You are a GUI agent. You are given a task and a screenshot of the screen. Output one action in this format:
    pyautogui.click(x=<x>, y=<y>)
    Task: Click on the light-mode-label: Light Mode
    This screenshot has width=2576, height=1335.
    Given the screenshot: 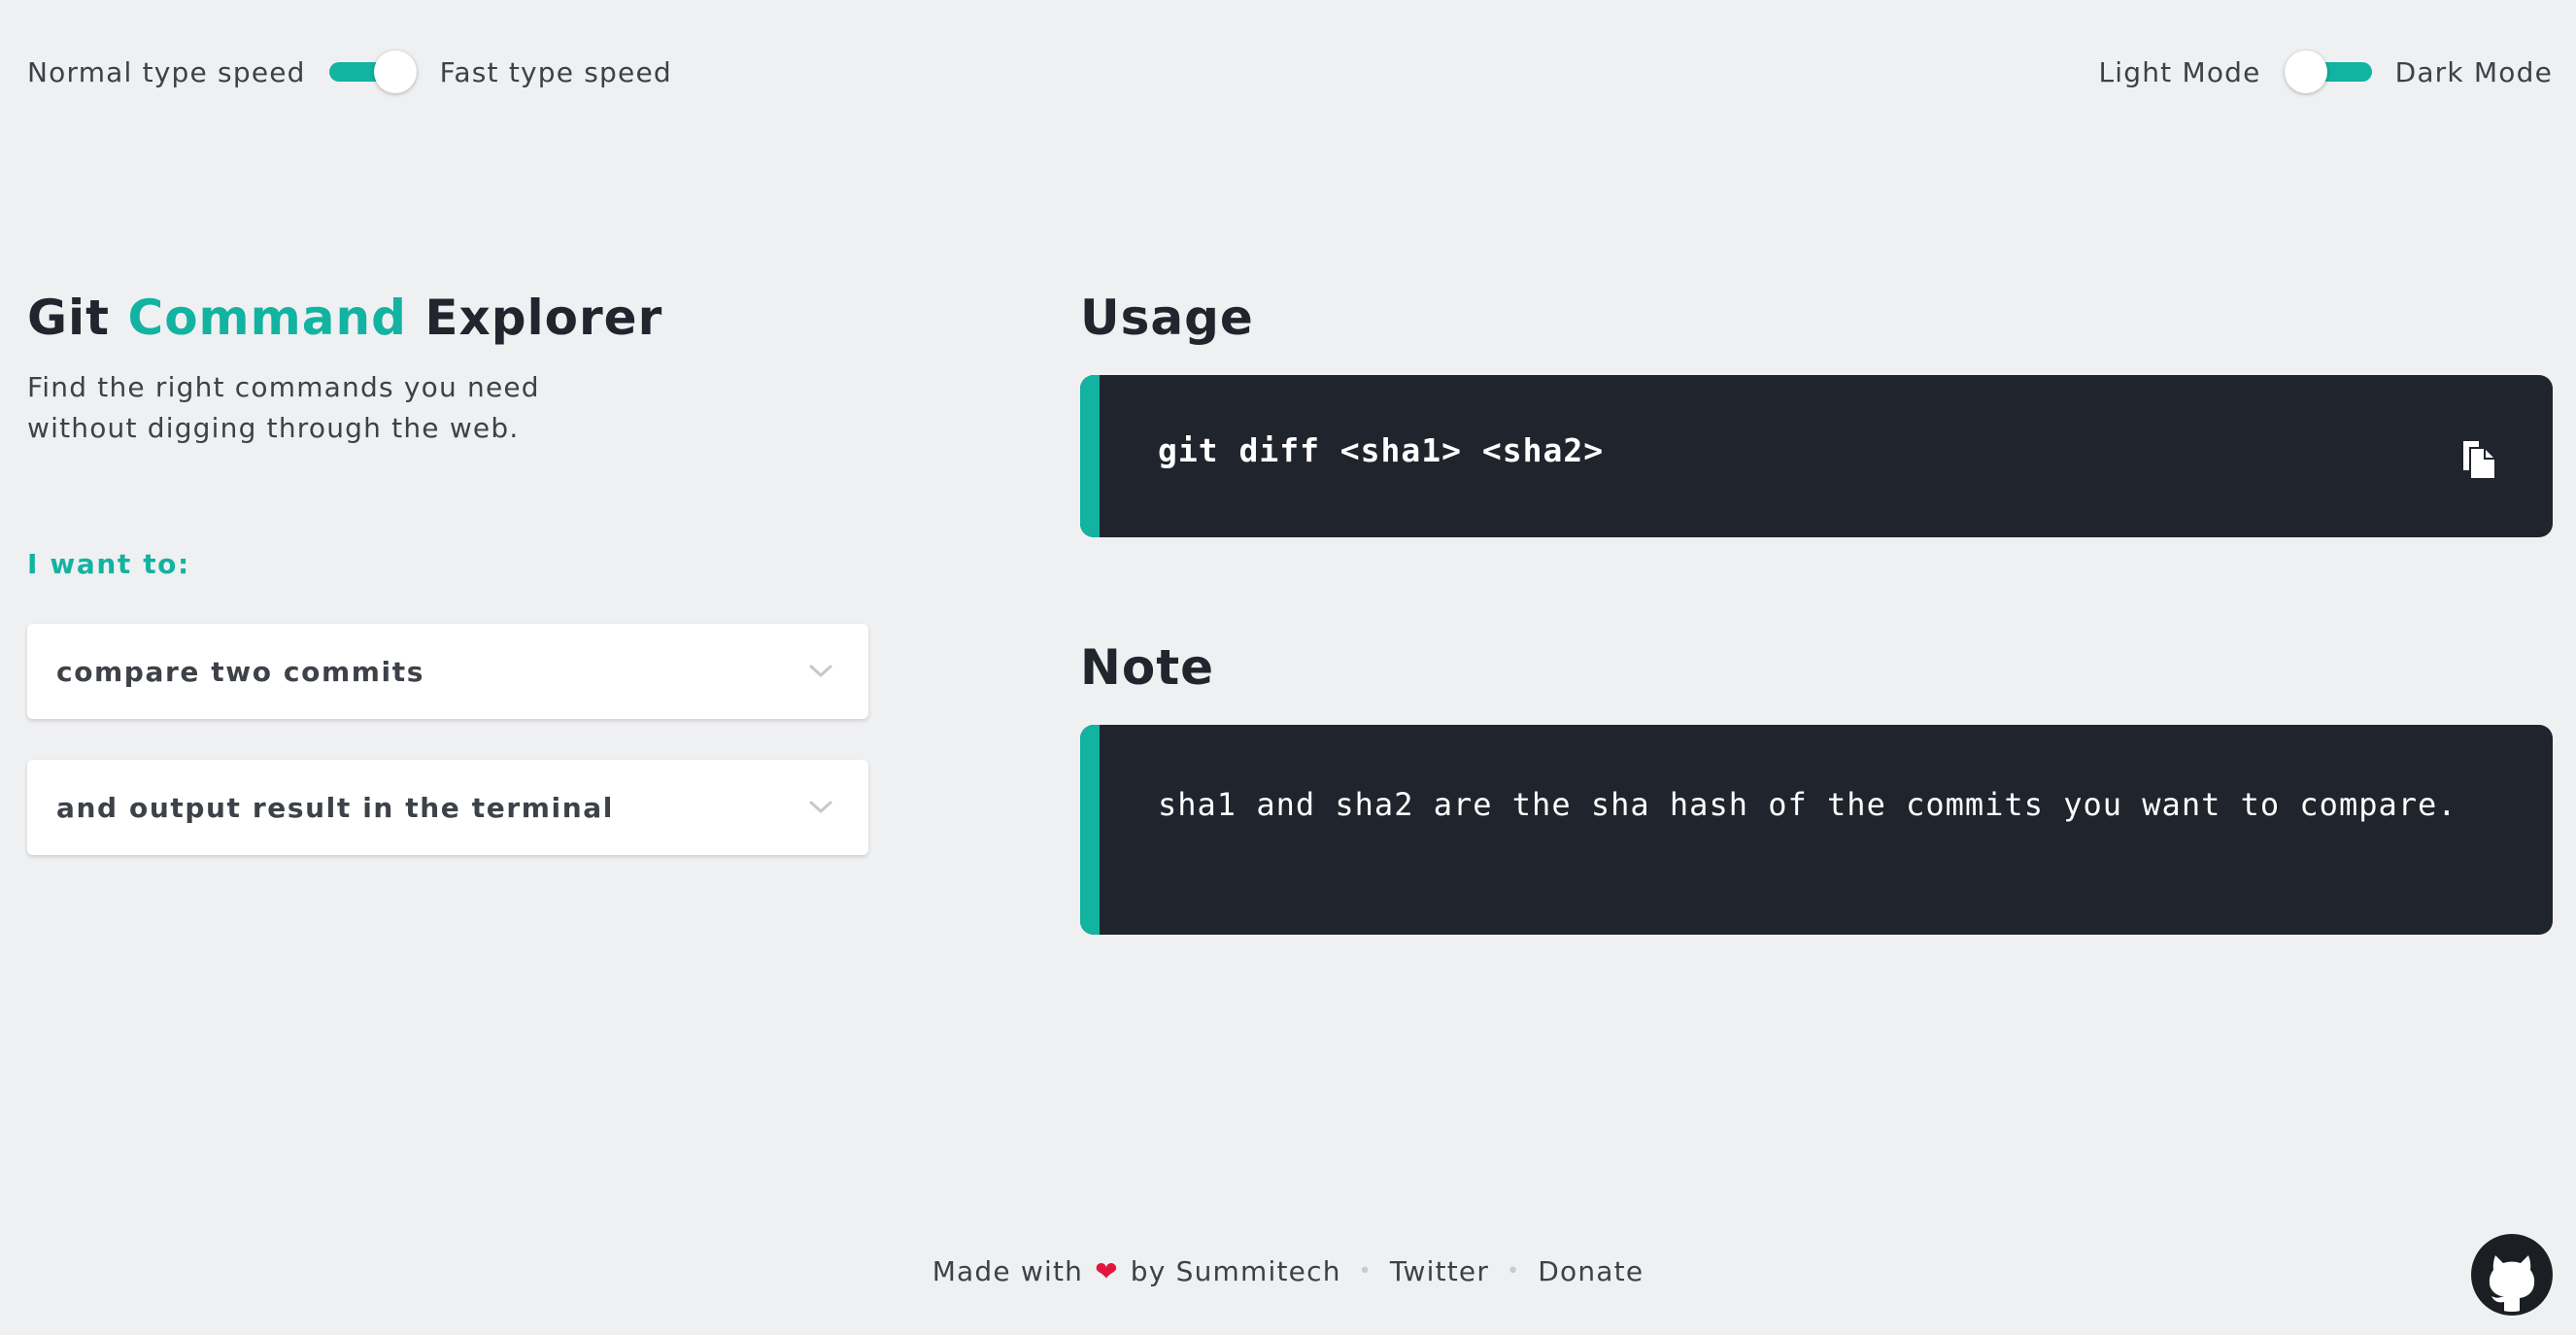 What is the action you would take?
    pyautogui.click(x=2179, y=71)
    